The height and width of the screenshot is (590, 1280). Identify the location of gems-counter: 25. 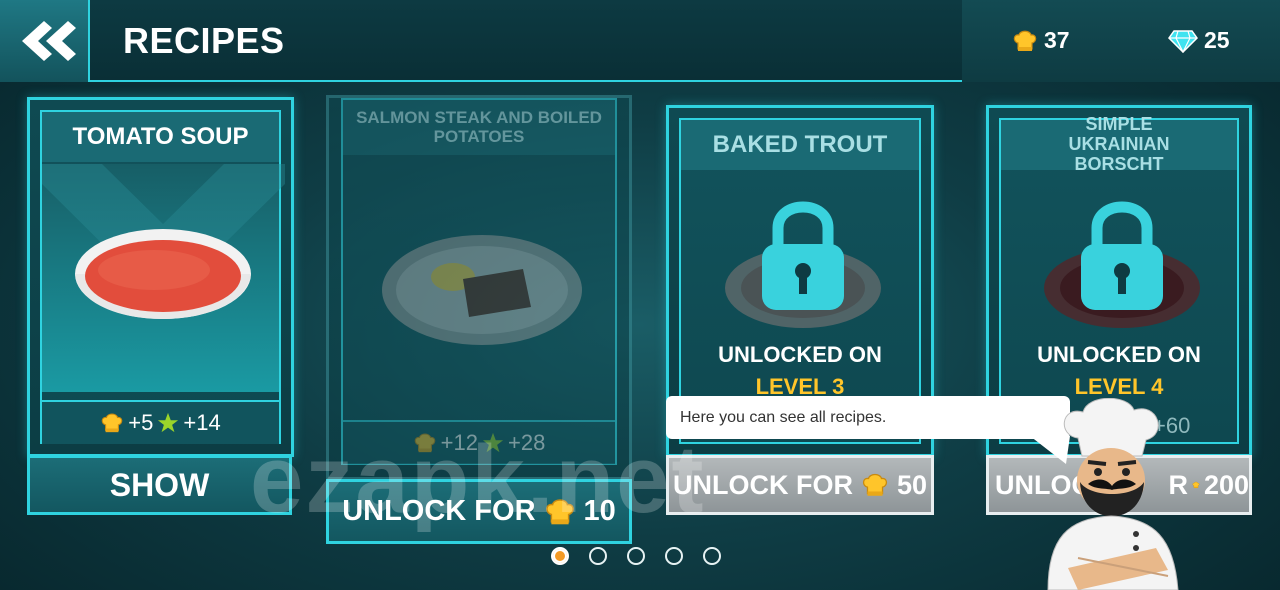
(1199, 40).